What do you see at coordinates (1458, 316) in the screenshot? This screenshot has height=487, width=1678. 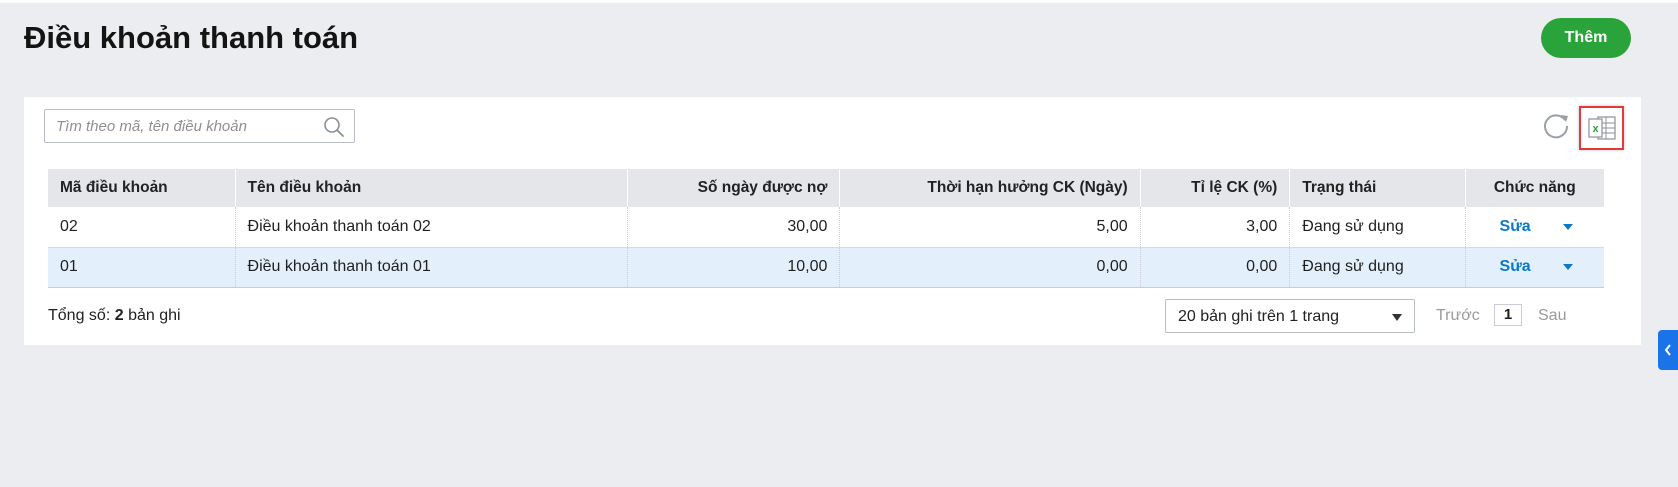 I see `pager-prev: Trước` at bounding box center [1458, 316].